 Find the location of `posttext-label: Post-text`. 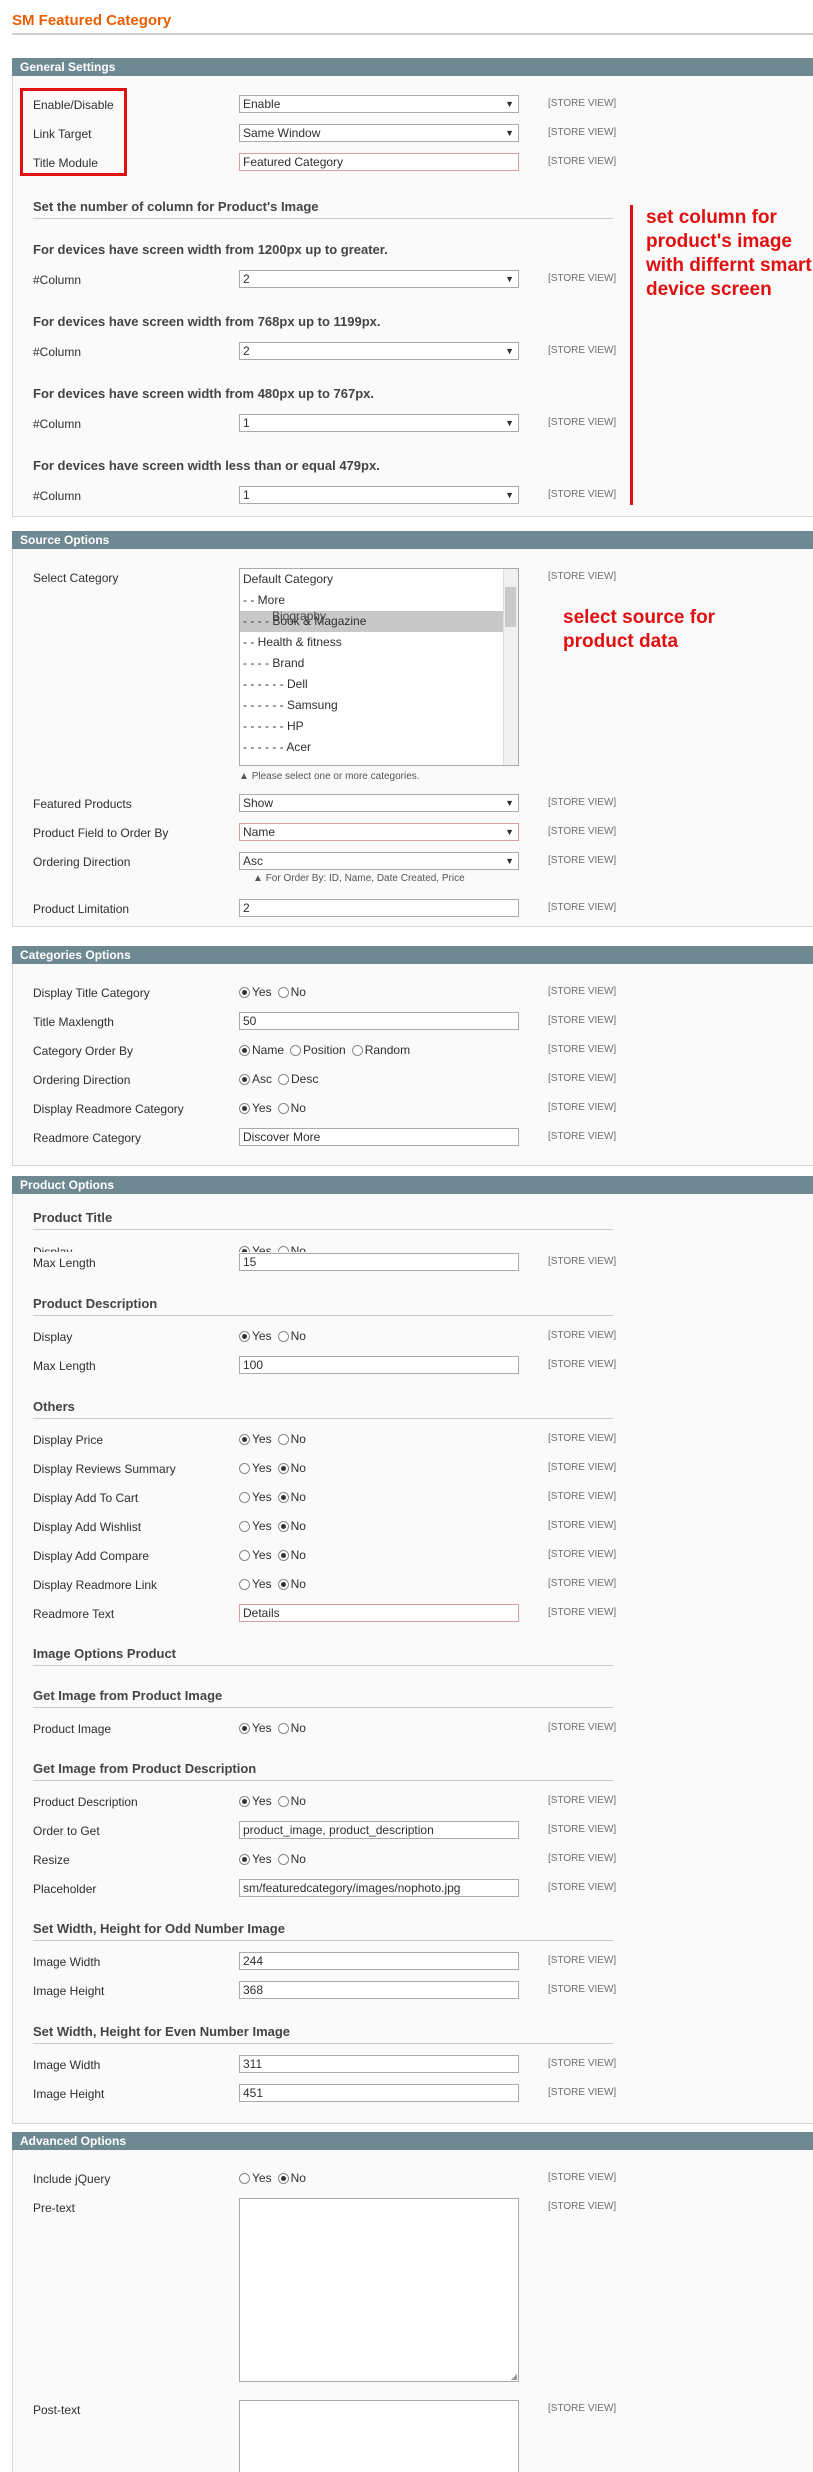

posttext-label: Post-text is located at coordinates (57, 2410).